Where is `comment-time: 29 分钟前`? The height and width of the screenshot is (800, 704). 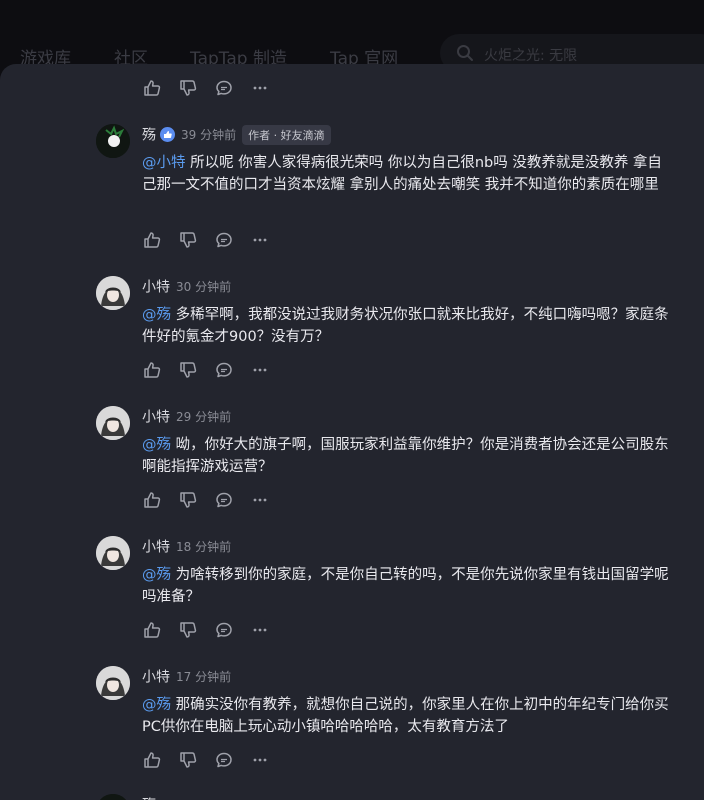
comment-time: 29 分钟前 is located at coordinates (204, 417).